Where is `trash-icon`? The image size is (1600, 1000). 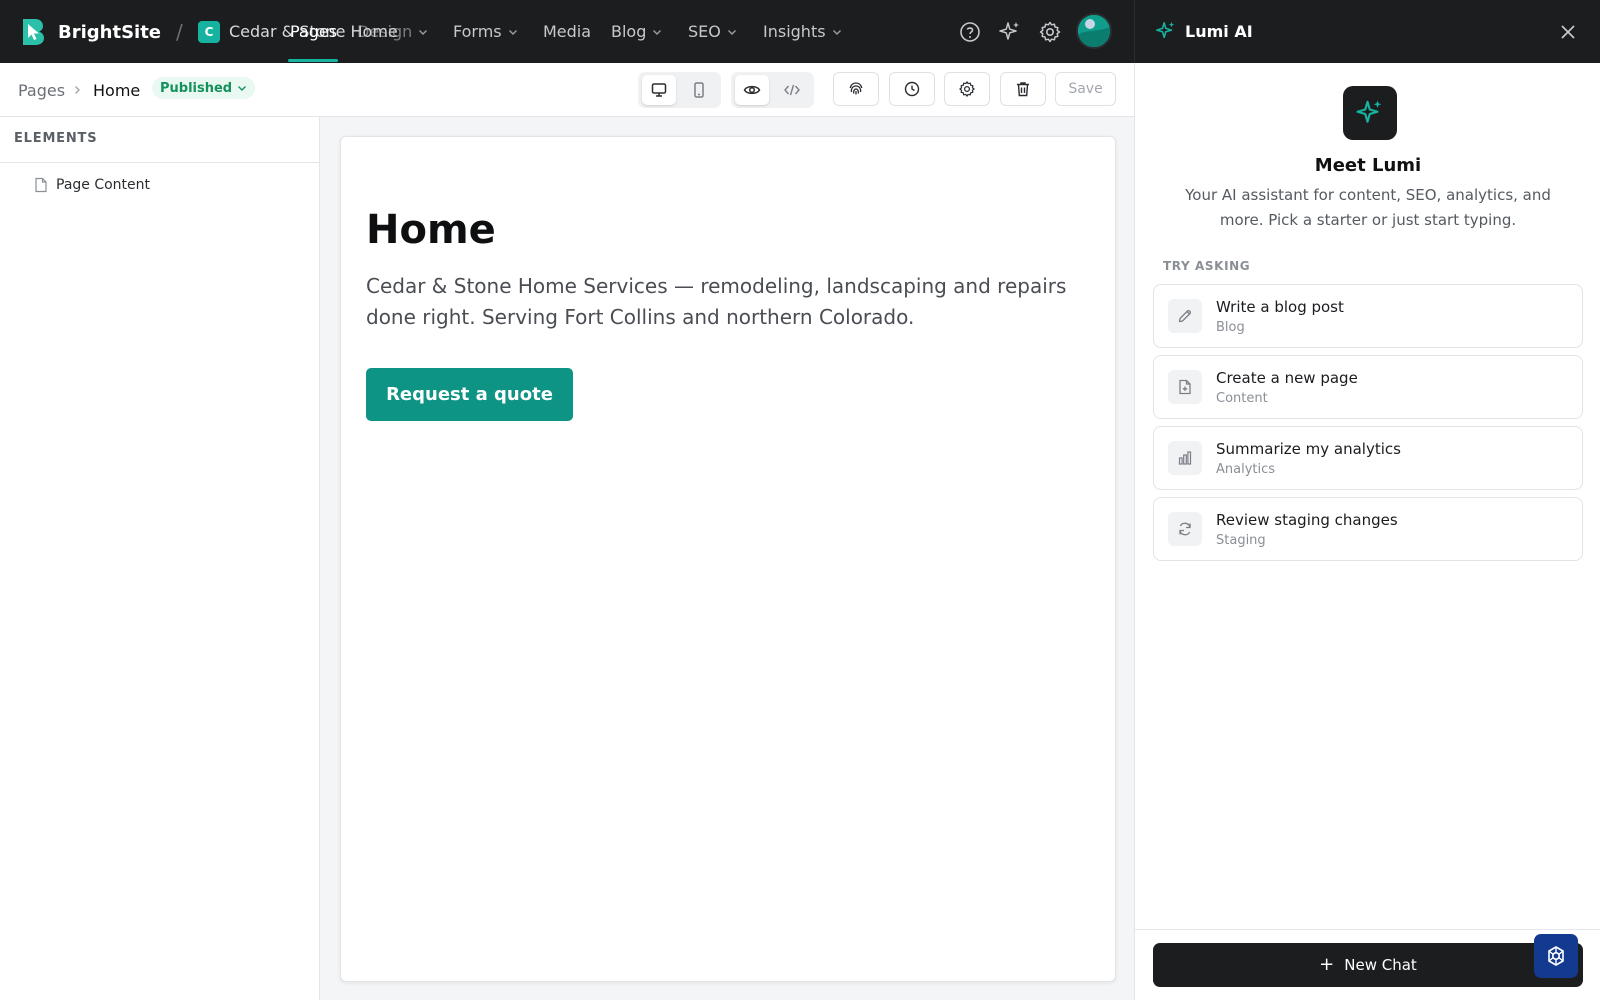 trash-icon is located at coordinates (1023, 89).